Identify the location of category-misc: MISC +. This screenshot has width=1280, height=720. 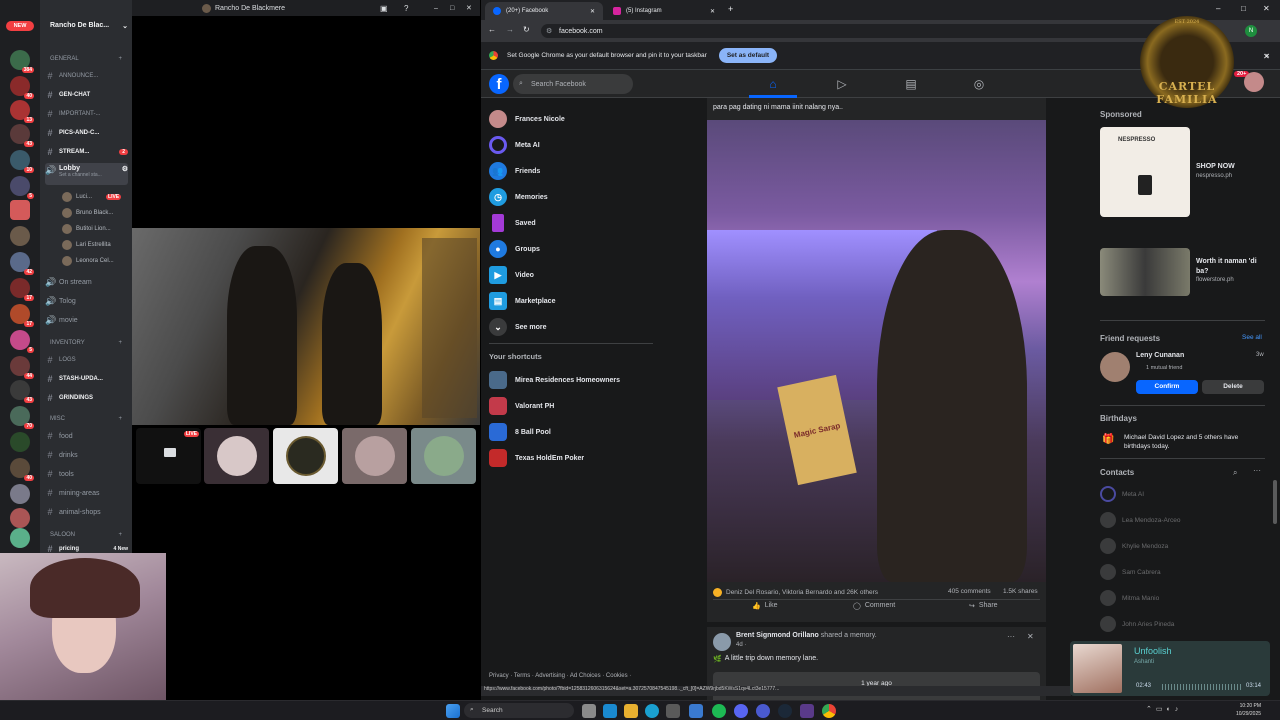
(86, 419).